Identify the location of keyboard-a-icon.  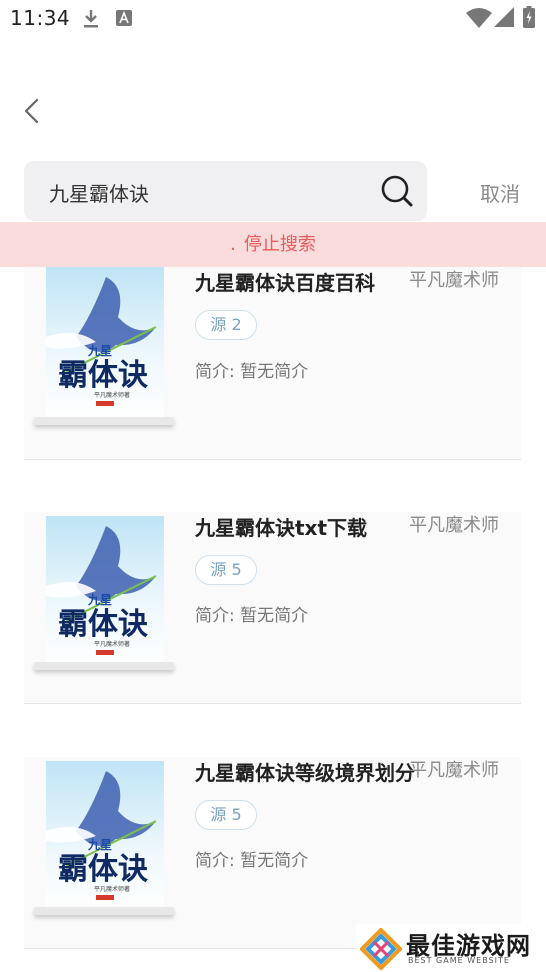
(124, 18).